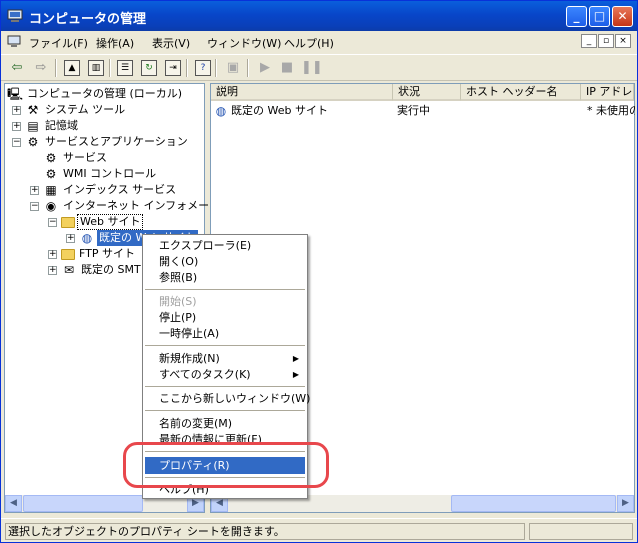 This screenshot has height=543, width=638. I want to click on help-icon: ?, so click(203, 68).